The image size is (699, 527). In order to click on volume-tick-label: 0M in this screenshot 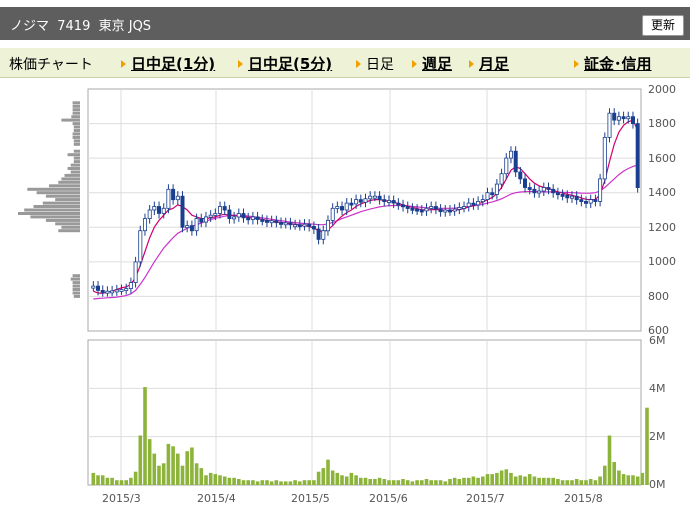, I will do `click(657, 484)`.